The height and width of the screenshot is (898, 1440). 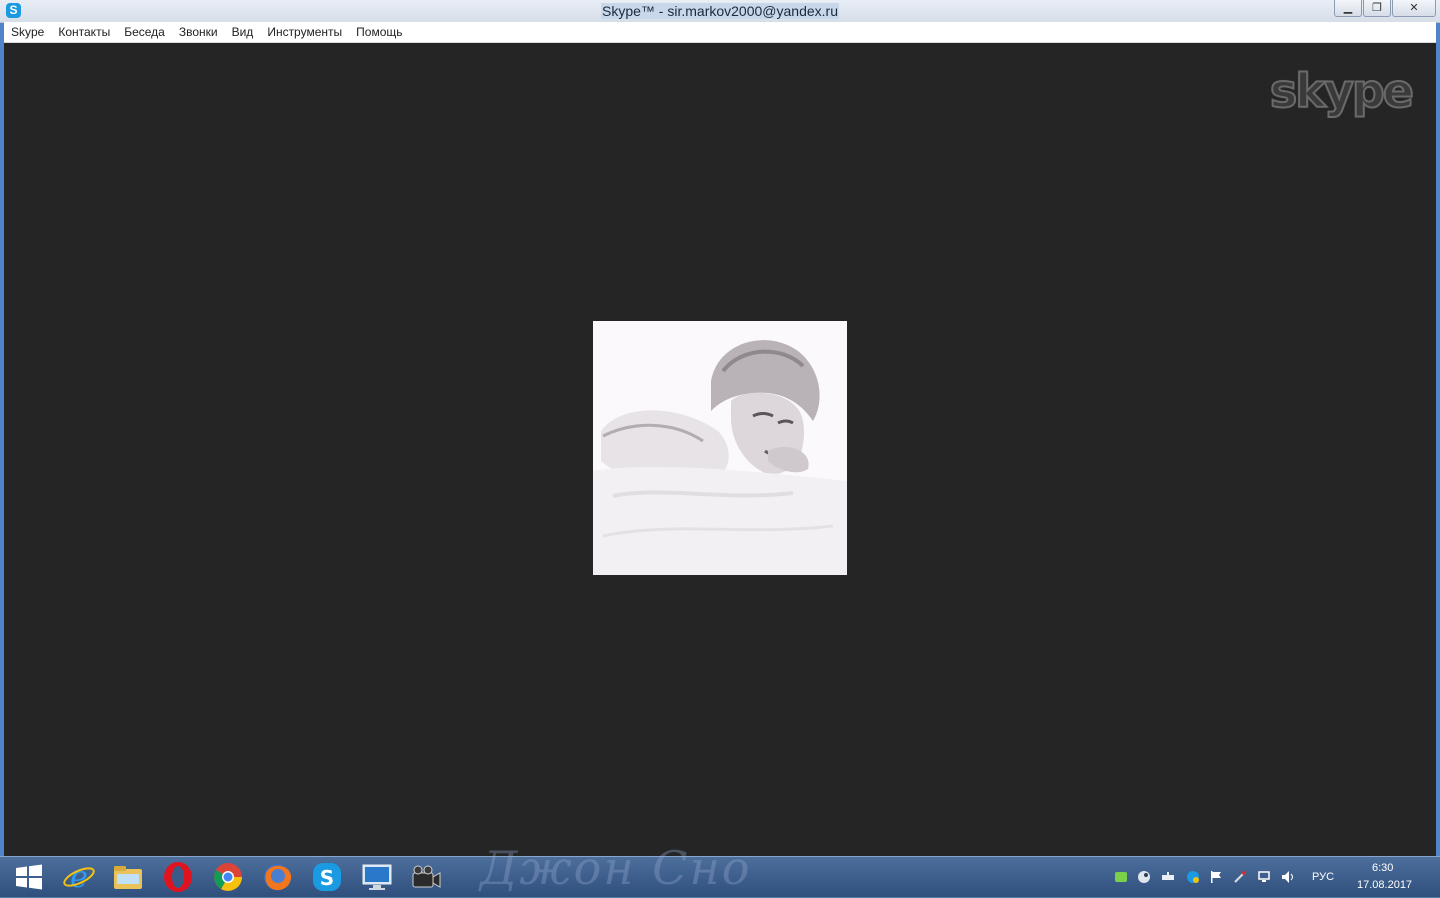 What do you see at coordinates (144, 32) in the screenshot?
I see `menu-conversation: Беседа` at bounding box center [144, 32].